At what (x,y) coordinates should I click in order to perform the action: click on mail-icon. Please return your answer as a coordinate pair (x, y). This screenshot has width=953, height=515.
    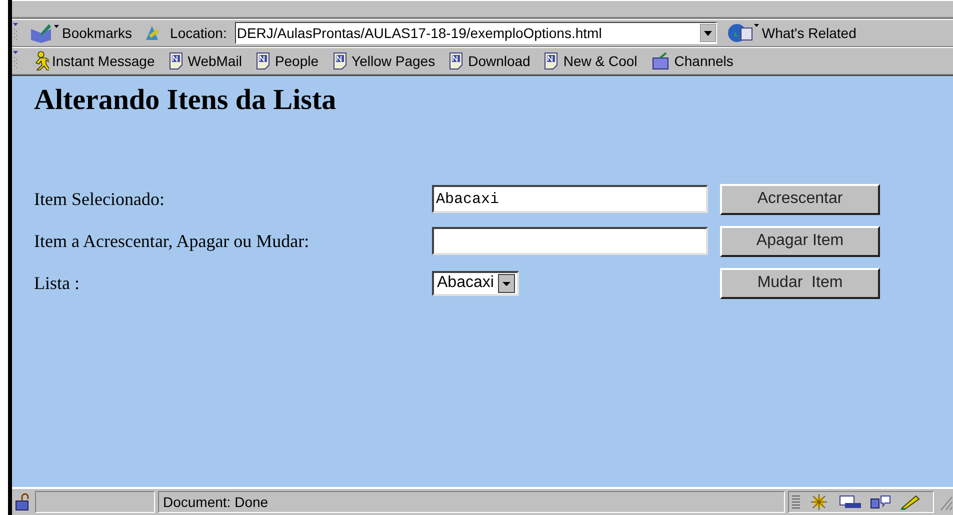
    Looking at the image, I should click on (850, 502).